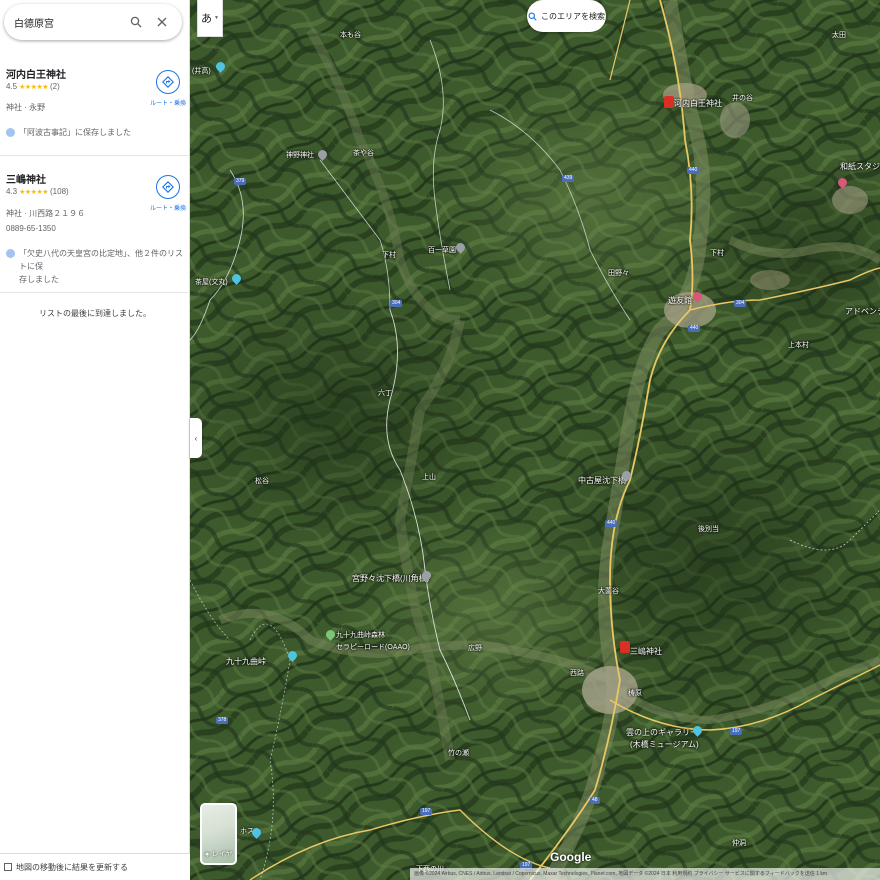 The height and width of the screenshot is (880, 880). What do you see at coordinates (95, 313) in the screenshot?
I see `end-of-list-message: リストの最後に到達しました。` at bounding box center [95, 313].